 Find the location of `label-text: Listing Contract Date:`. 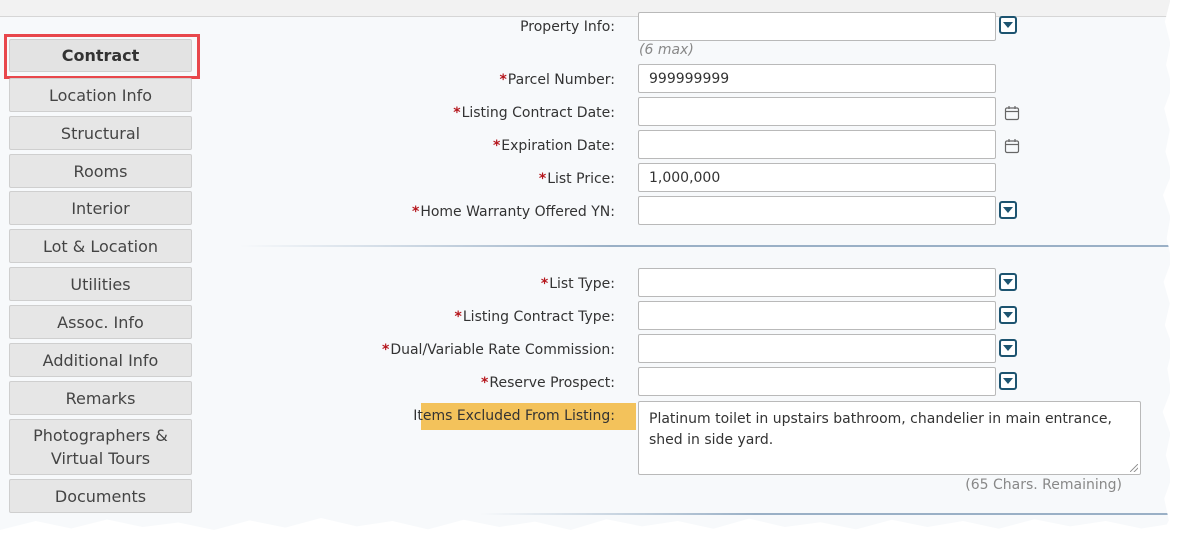

label-text: Listing Contract Date: is located at coordinates (538, 113).